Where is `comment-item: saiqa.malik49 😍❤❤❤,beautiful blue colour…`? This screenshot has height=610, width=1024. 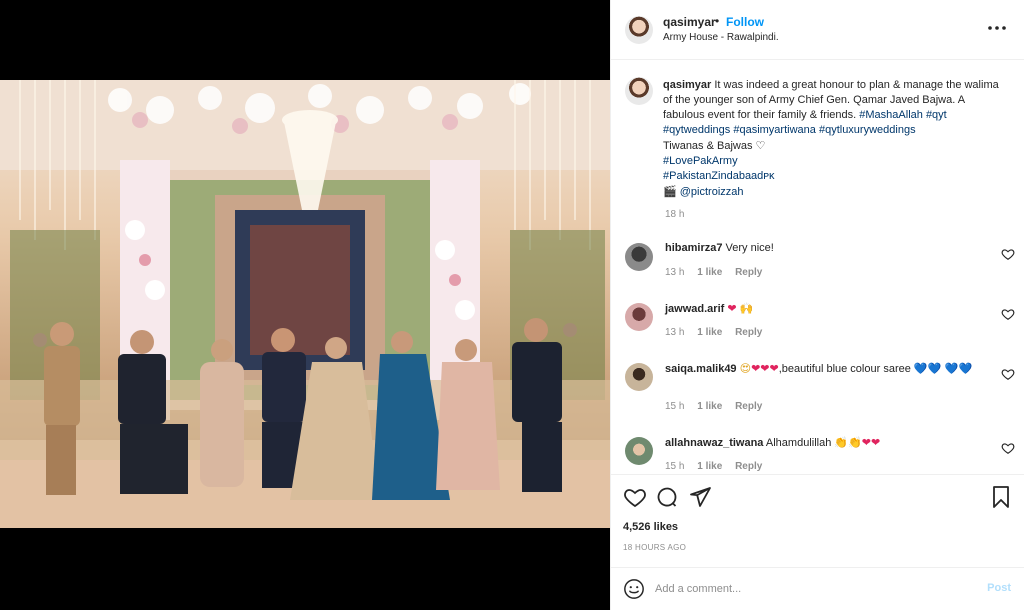 comment-item: saiqa.malik49 😍❤❤❤,beautiful blue colour… is located at coordinates (817, 396).